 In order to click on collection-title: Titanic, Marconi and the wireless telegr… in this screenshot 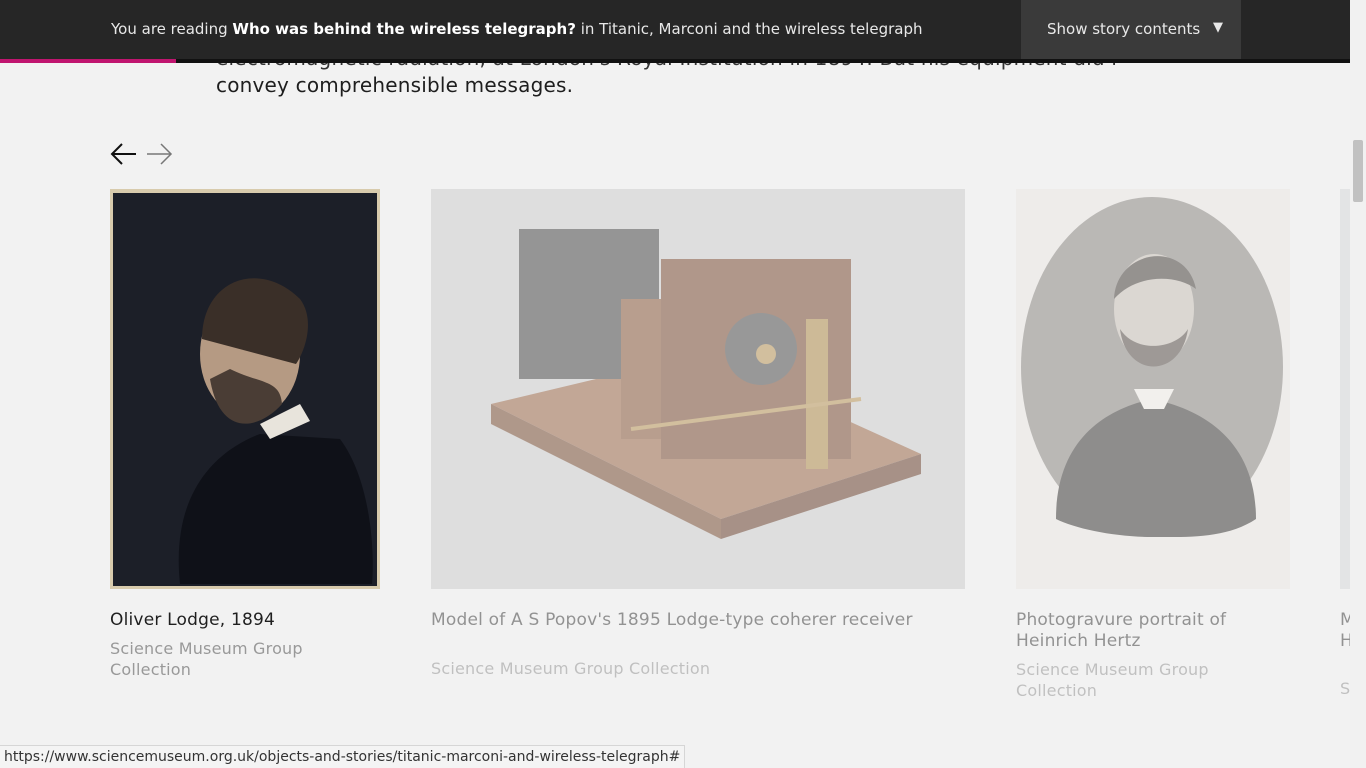, I will do `click(760, 29)`.